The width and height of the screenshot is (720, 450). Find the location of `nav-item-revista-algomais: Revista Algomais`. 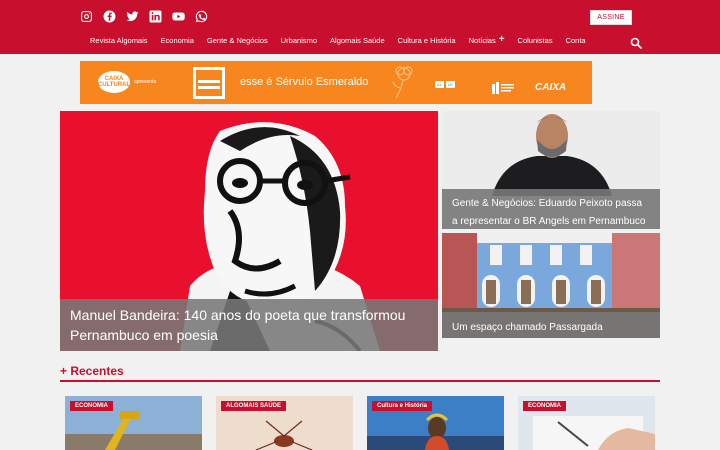

nav-item-revista-algomais: Revista Algomais is located at coordinates (119, 40).